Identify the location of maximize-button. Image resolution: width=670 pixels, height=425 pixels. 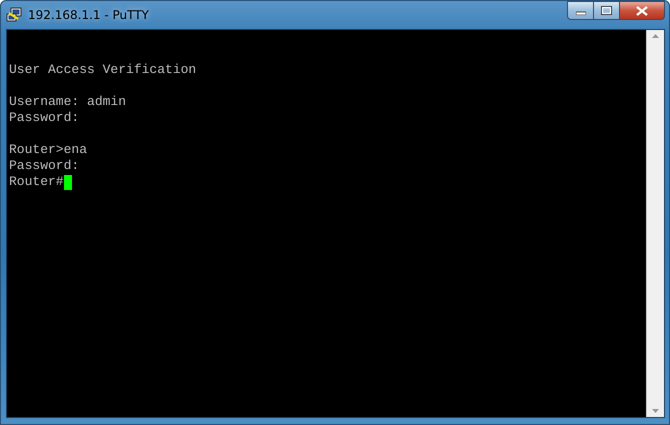
(607, 10).